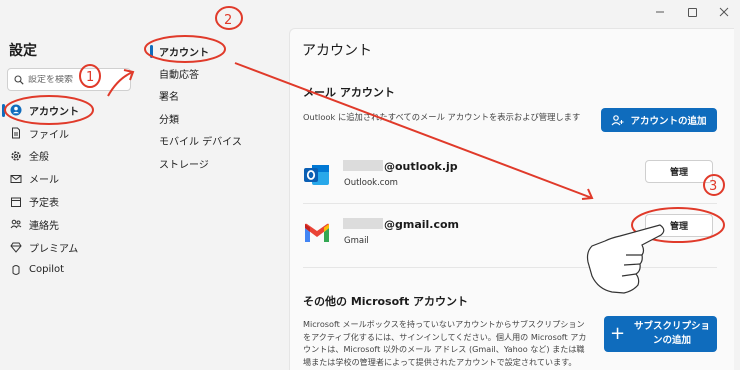 The height and width of the screenshot is (370, 740). Describe the element at coordinates (371, 183) in the screenshot. I see `account-type: Outlook.com` at that location.